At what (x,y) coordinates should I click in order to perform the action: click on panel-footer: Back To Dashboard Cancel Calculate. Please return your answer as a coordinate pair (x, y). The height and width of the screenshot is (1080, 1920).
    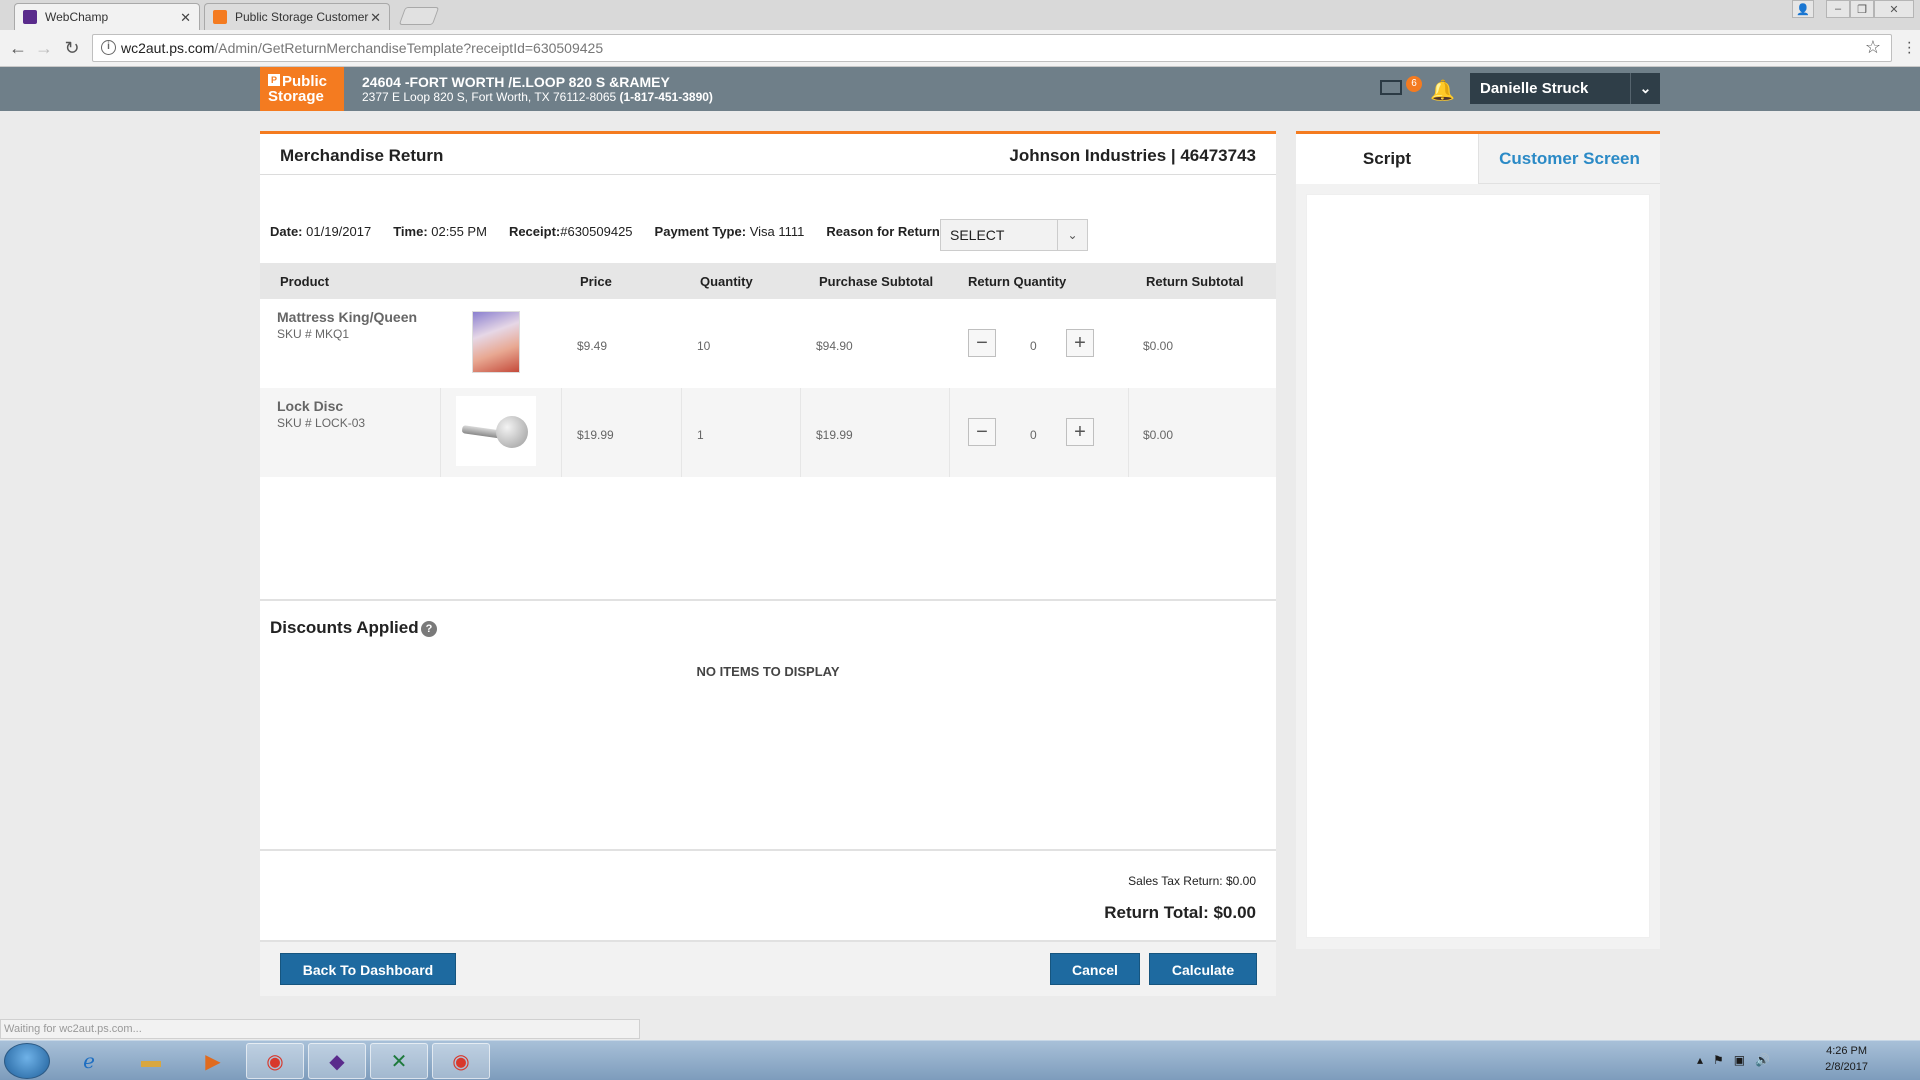
    Looking at the image, I should click on (768, 968).